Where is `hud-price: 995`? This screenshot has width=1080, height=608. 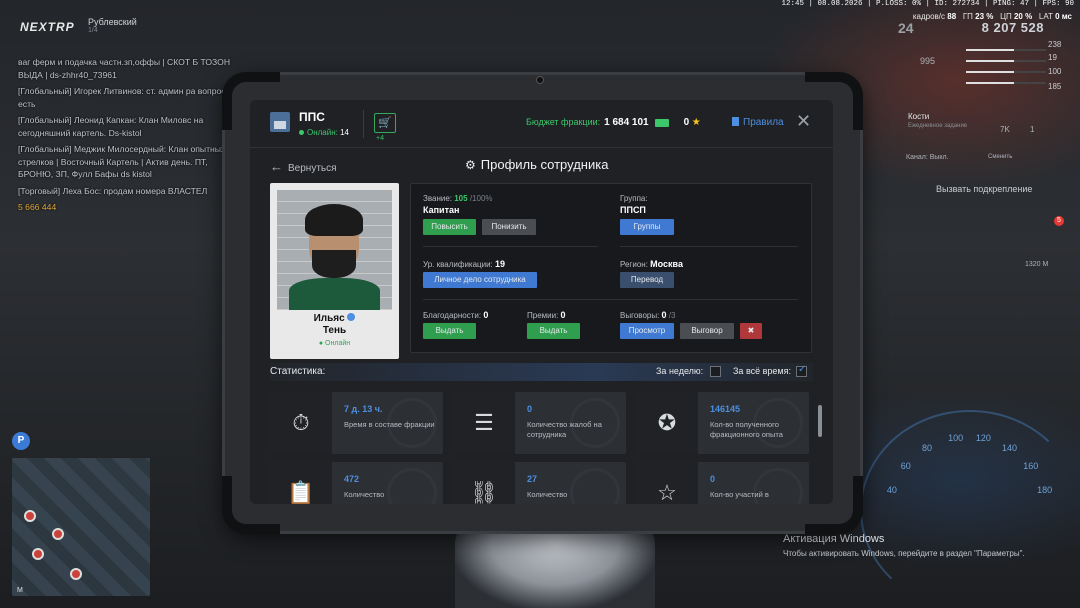
hud-price: 995 is located at coordinates (928, 61).